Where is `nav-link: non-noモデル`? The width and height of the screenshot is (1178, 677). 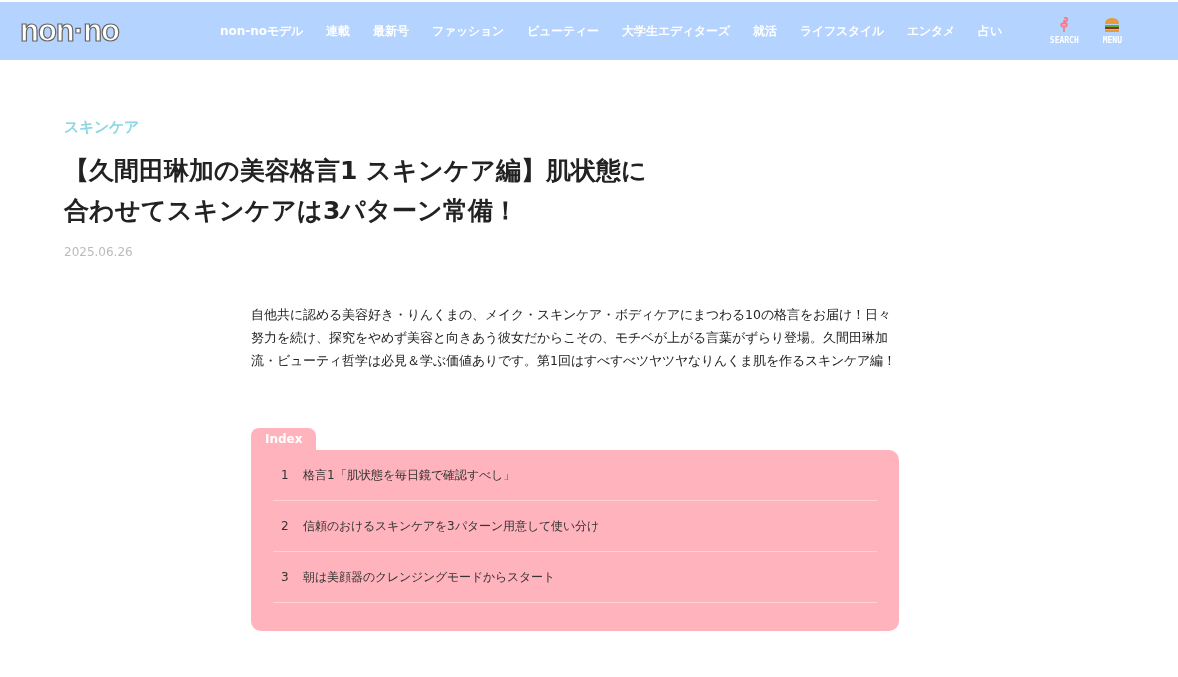 nav-link: non-noモデル is located at coordinates (262, 31).